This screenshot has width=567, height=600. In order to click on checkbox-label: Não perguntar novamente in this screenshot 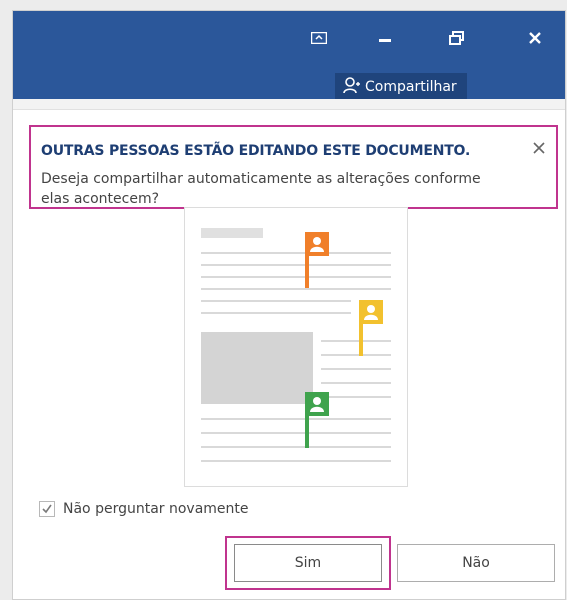, I will do `click(156, 509)`.